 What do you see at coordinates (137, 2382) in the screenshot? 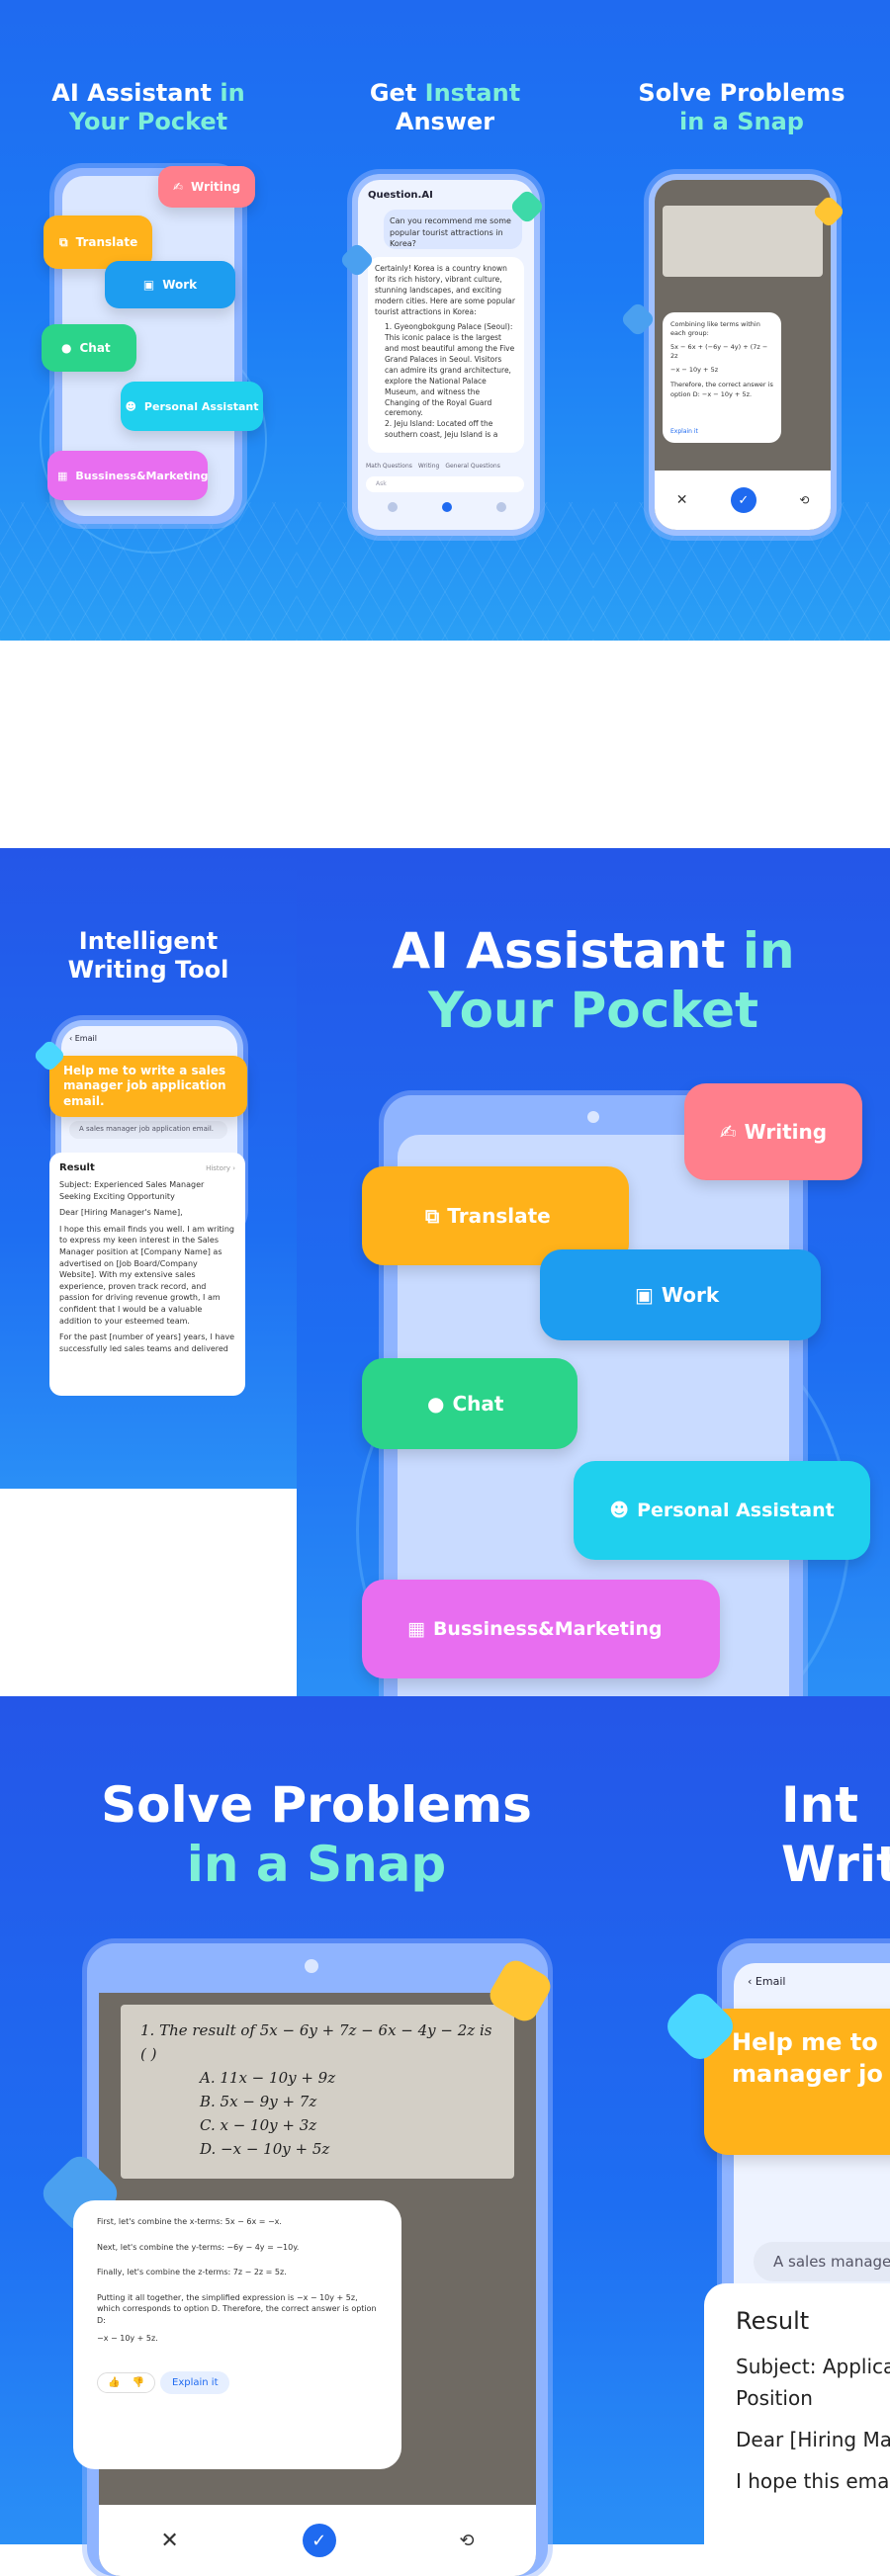
I see `thumbs-down-icon: 👎` at bounding box center [137, 2382].